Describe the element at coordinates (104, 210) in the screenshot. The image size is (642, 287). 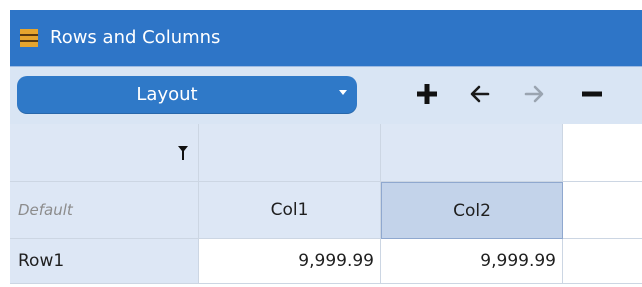
I see `default-label: Default` at that location.